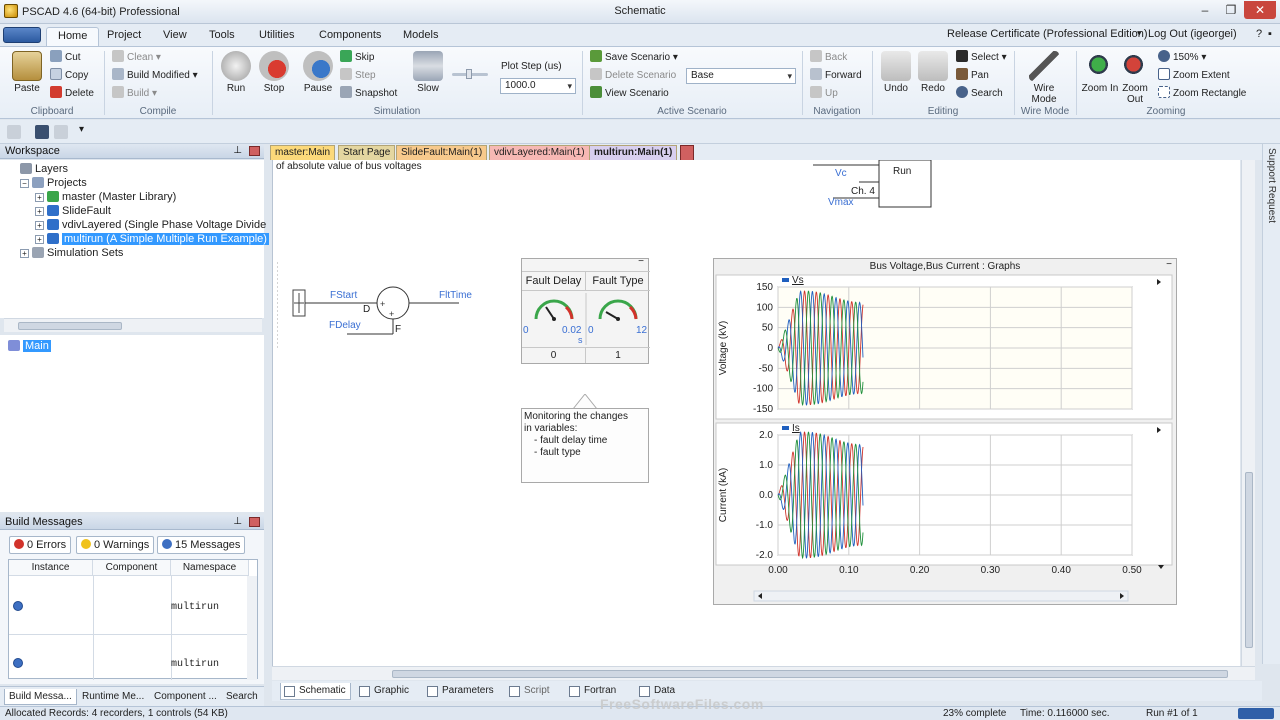  Describe the element at coordinates (105, 197) in the screenshot. I see `tree-node-master: + master (Master Library)` at that location.